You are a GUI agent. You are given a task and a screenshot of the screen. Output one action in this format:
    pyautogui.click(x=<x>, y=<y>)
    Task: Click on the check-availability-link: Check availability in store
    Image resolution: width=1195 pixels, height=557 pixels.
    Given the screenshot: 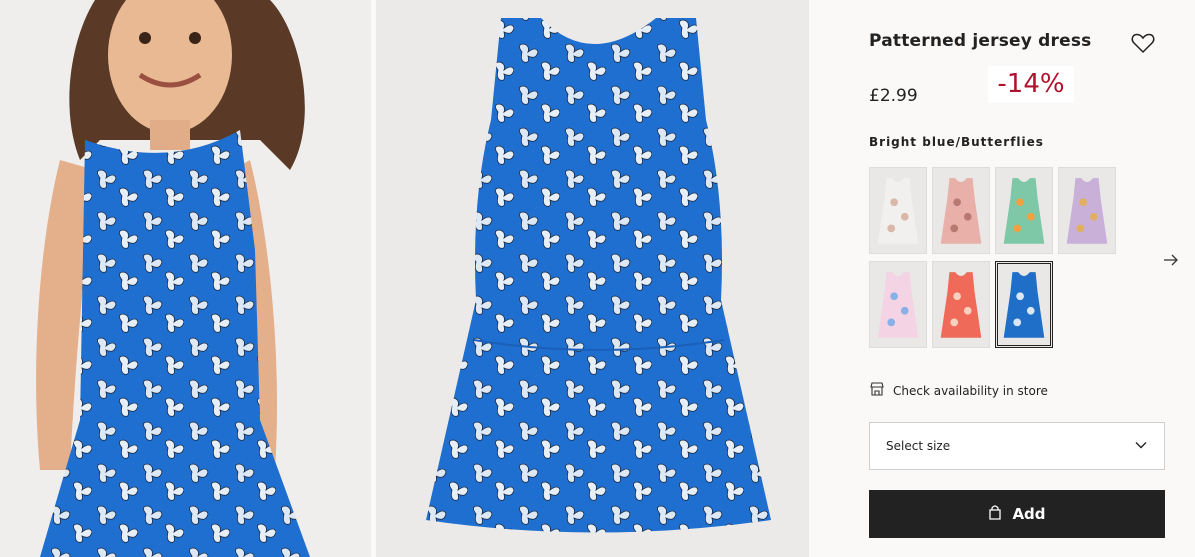 What is the action you would take?
    pyautogui.click(x=958, y=391)
    